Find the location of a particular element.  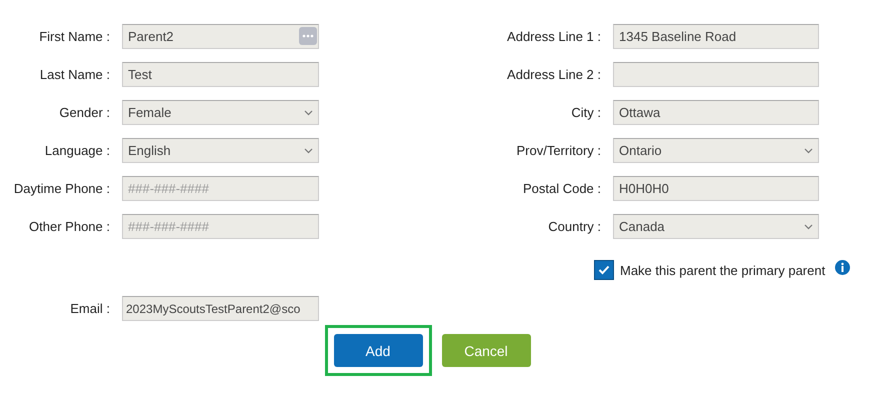

field-label: Last Name : is located at coordinates (74, 74).